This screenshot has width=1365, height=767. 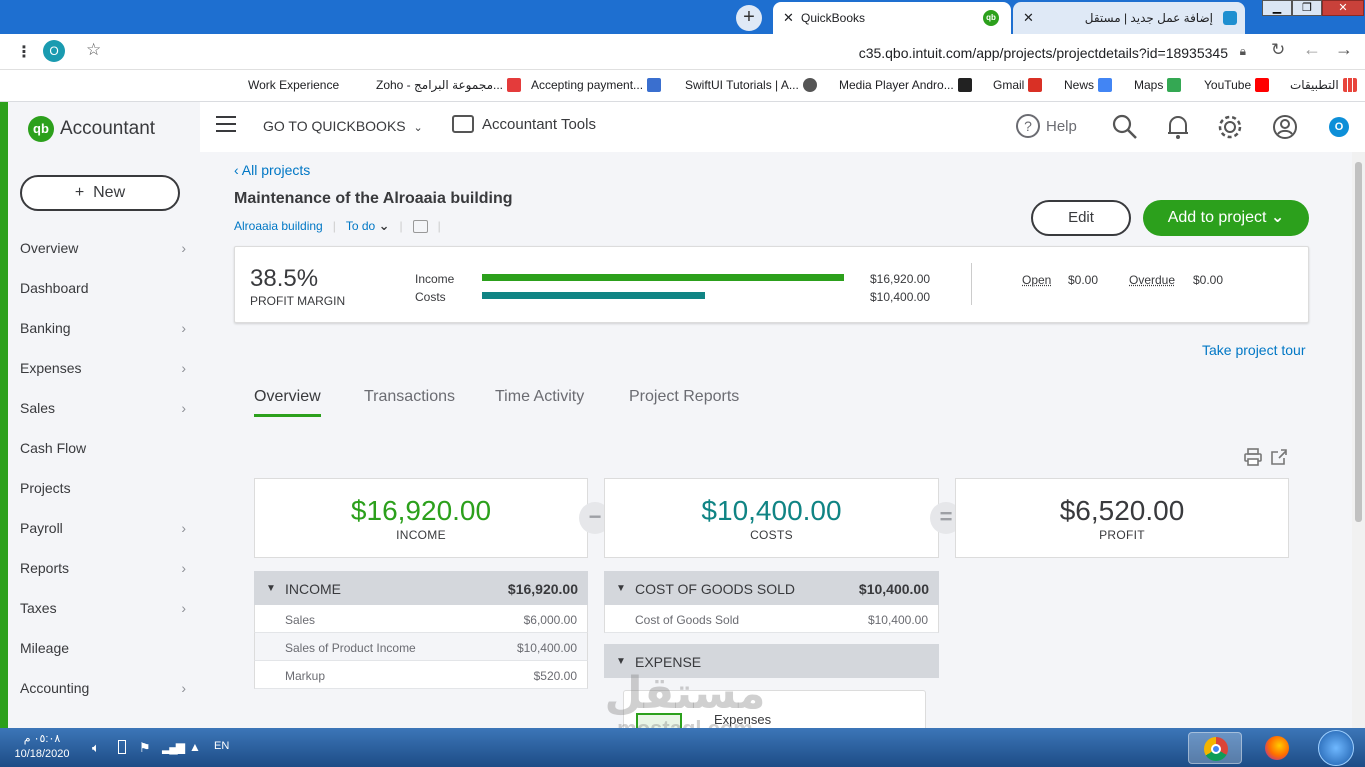 I want to click on news-icon, so click(x=1105, y=85).